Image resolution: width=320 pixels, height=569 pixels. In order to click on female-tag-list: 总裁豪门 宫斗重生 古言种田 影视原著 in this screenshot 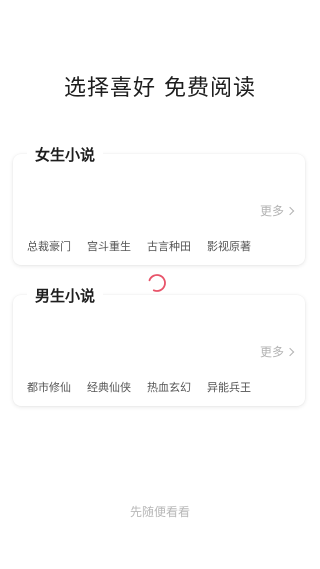, I will do `click(147, 246)`.